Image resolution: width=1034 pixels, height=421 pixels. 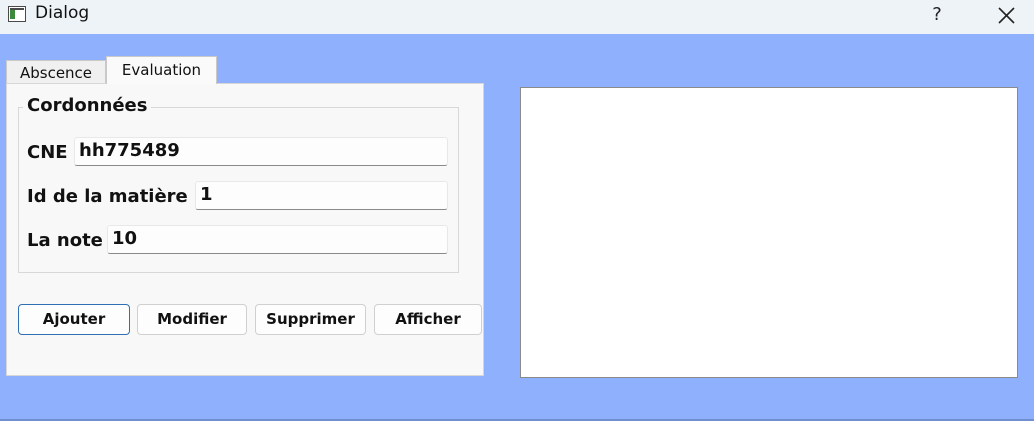 I want to click on note-label: La note, so click(x=65, y=240).